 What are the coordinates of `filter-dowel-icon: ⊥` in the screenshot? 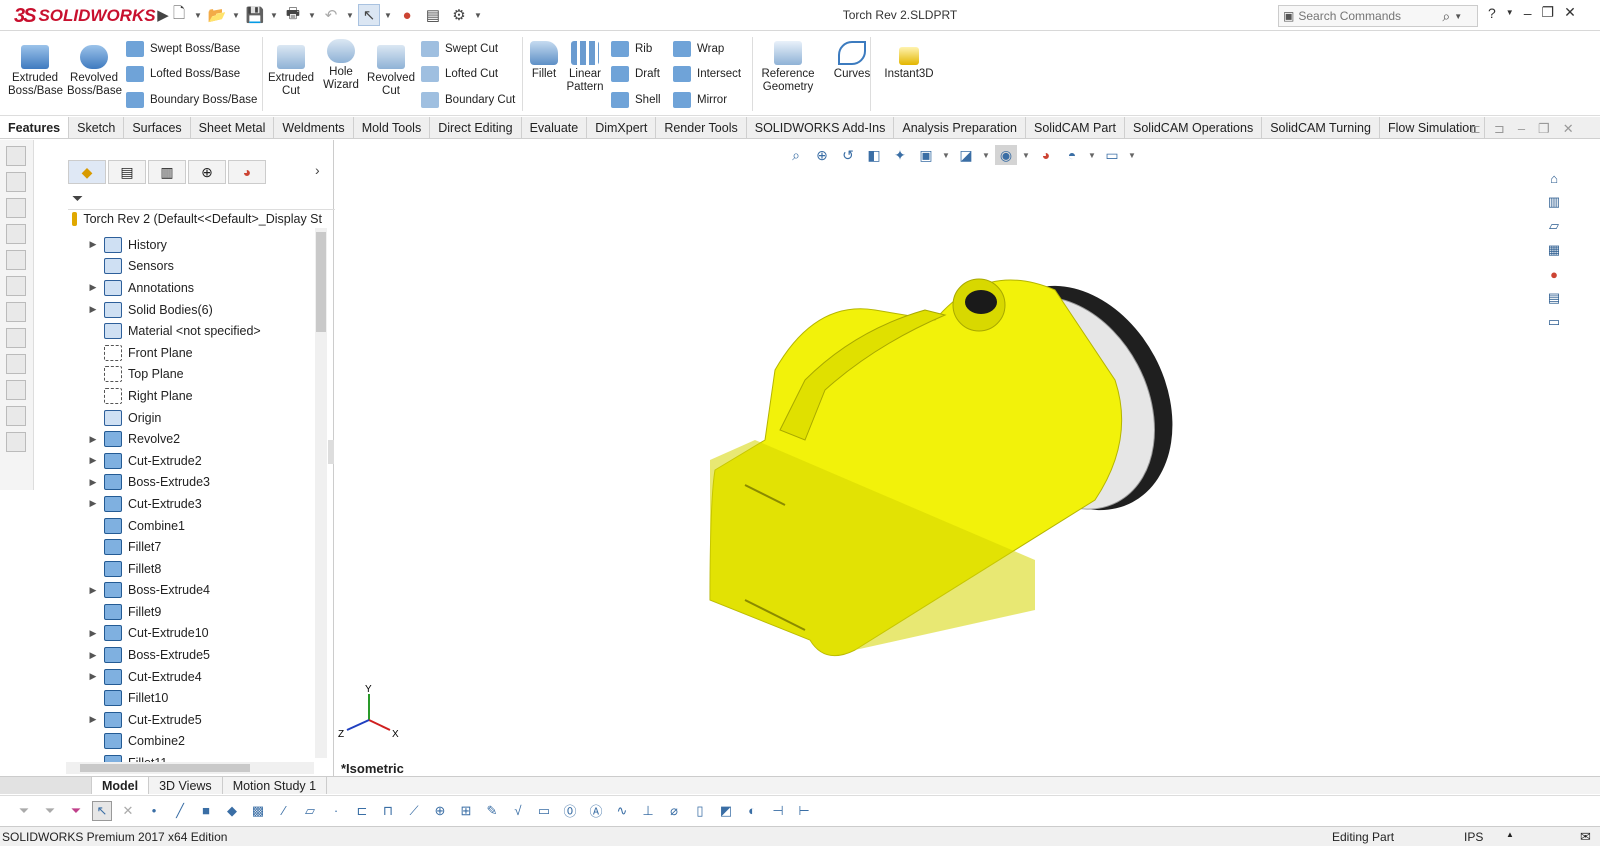 It's located at (648, 811).